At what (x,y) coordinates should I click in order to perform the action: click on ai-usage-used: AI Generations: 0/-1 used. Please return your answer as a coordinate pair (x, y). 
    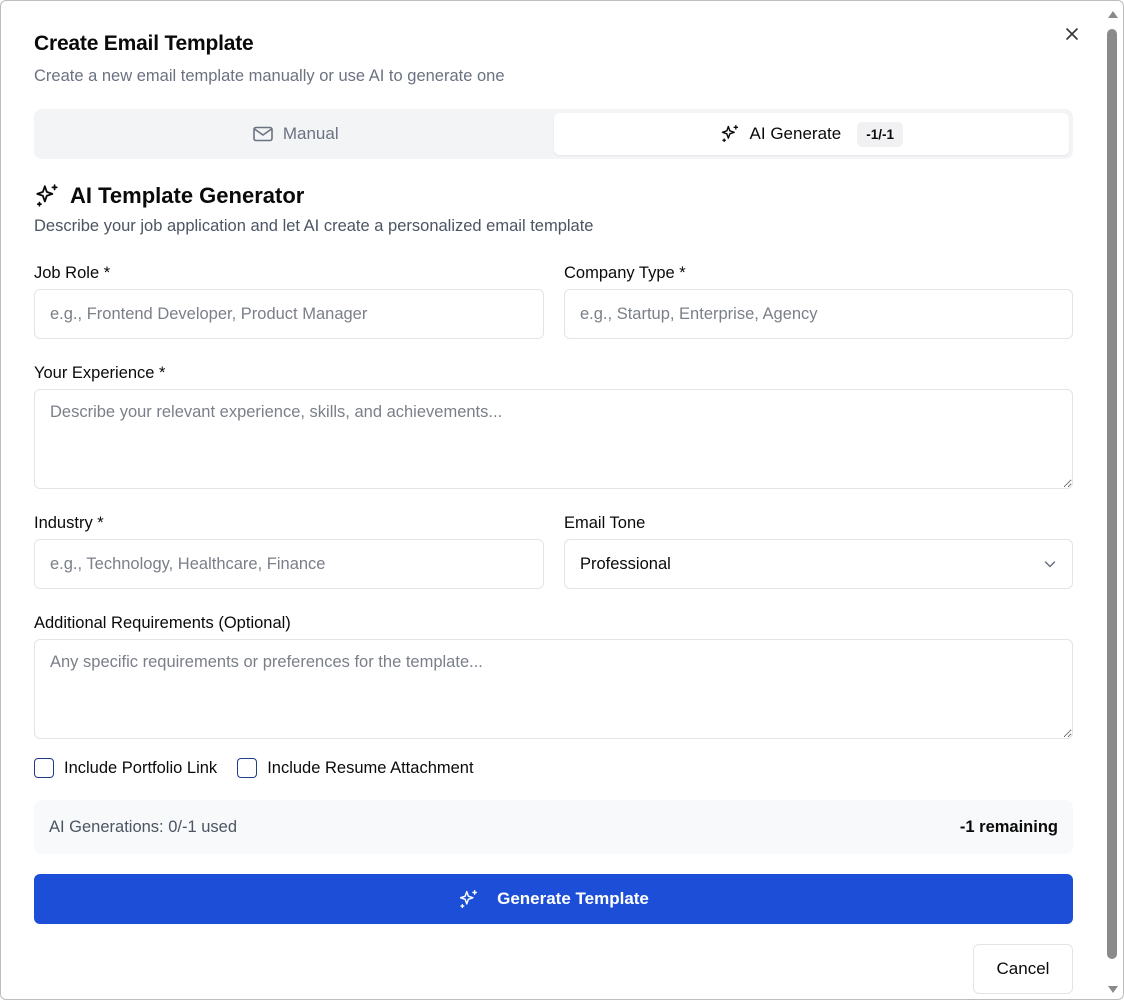
    Looking at the image, I should click on (143, 826).